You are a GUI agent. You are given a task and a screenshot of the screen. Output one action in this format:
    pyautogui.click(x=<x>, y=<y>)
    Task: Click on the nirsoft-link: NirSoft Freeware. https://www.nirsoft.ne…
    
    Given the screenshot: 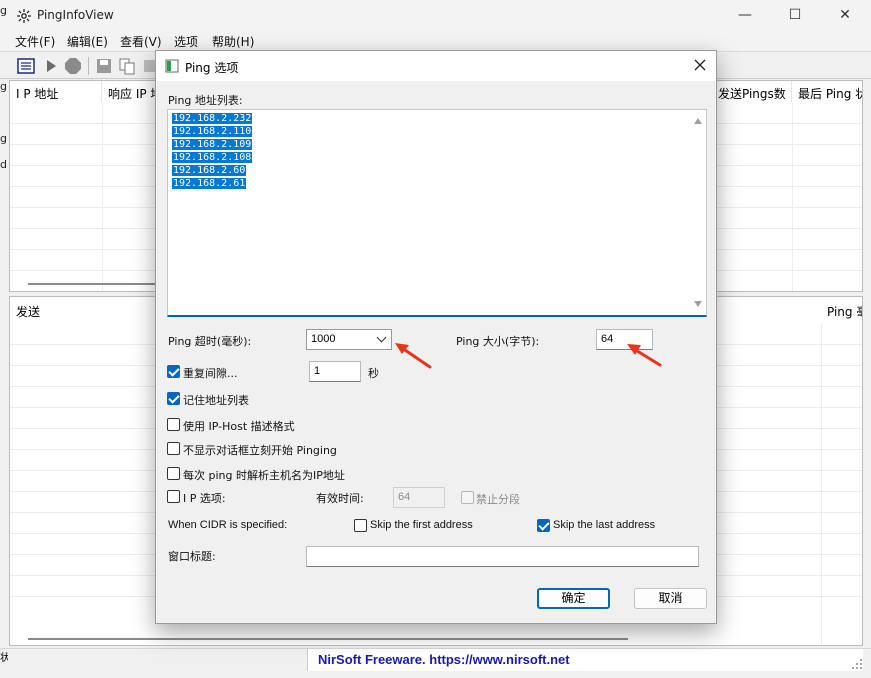 What is the action you would take?
    pyautogui.click(x=585, y=660)
    